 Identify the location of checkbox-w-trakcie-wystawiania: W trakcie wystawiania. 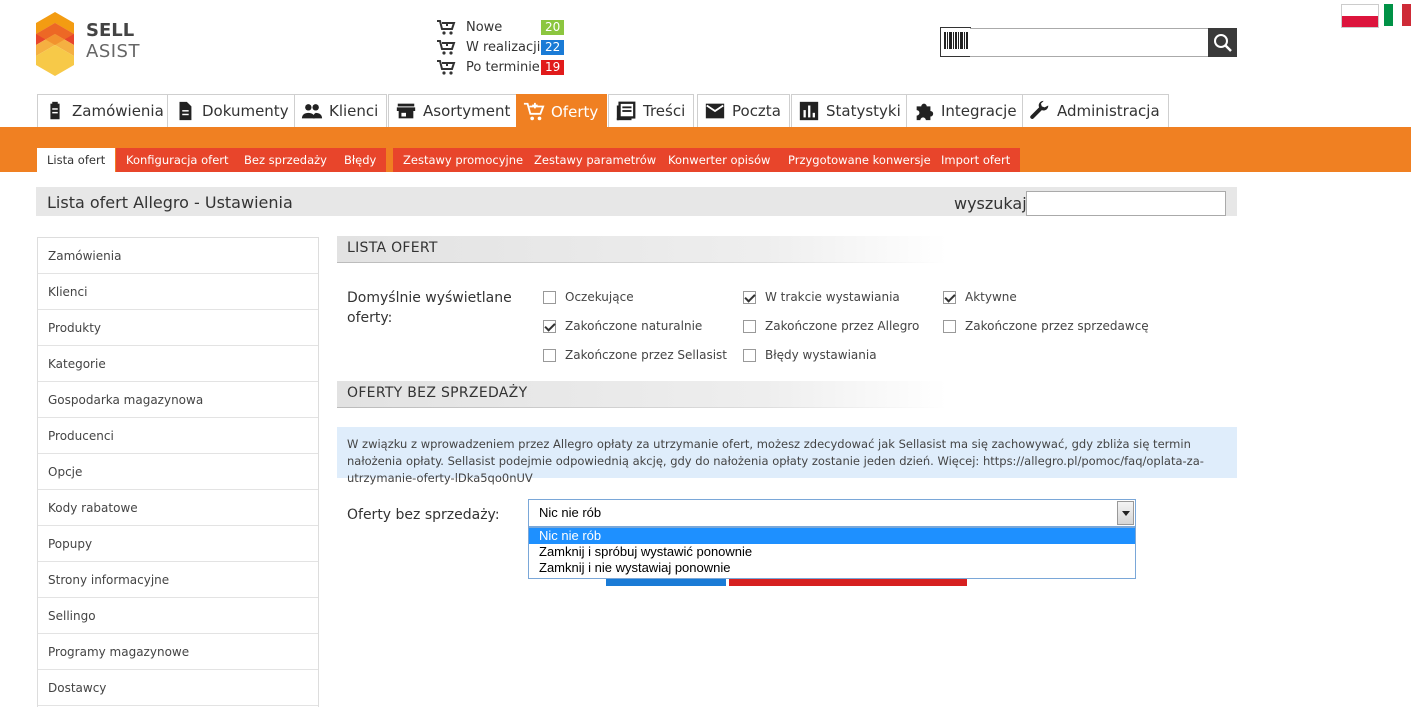
(821, 297).